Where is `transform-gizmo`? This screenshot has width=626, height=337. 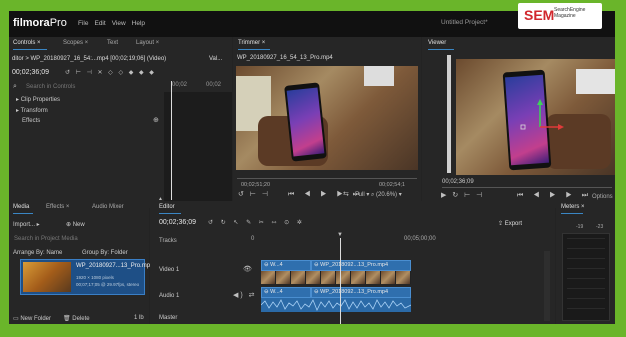
transform-gizmo is located at coordinates (541, 127).